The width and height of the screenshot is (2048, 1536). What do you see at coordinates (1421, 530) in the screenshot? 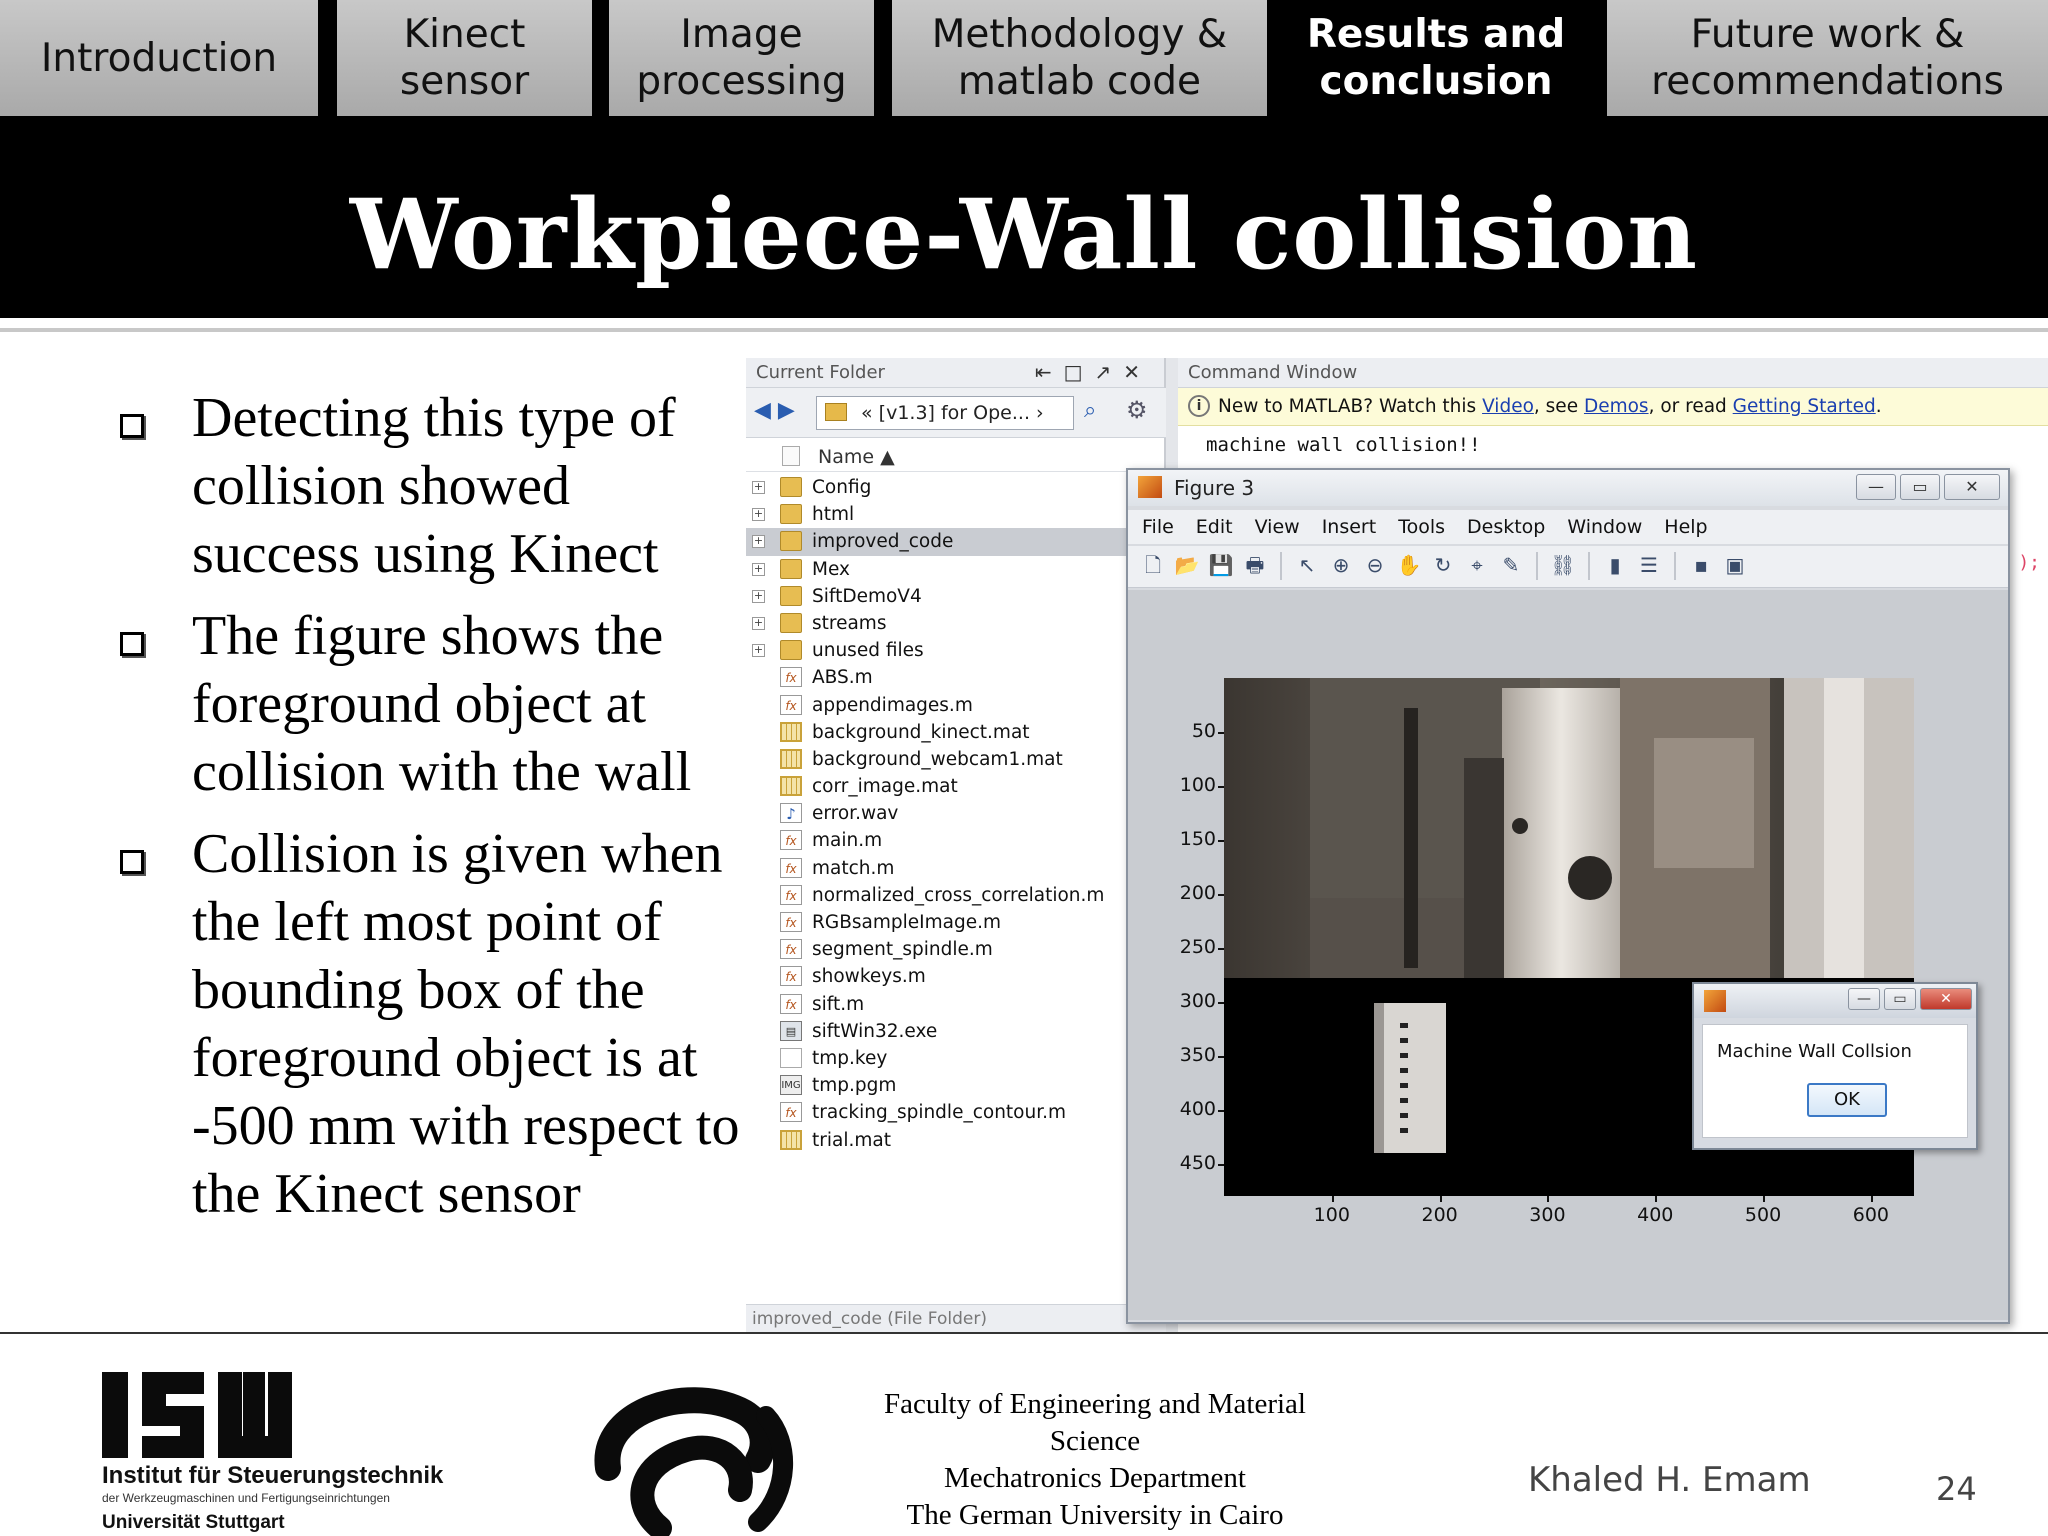
I see `menu-tools: Tools` at bounding box center [1421, 530].